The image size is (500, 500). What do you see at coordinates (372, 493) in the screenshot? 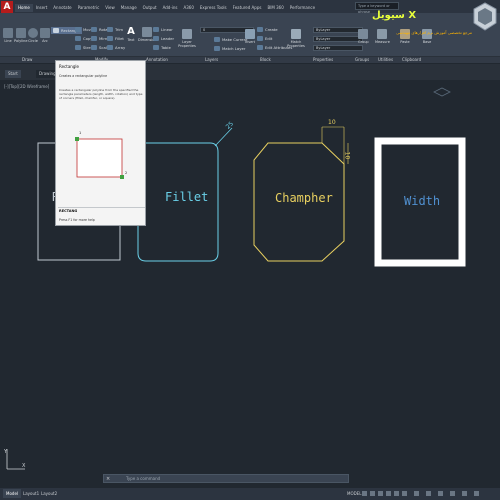
I see `snap-icon` at bounding box center [372, 493].